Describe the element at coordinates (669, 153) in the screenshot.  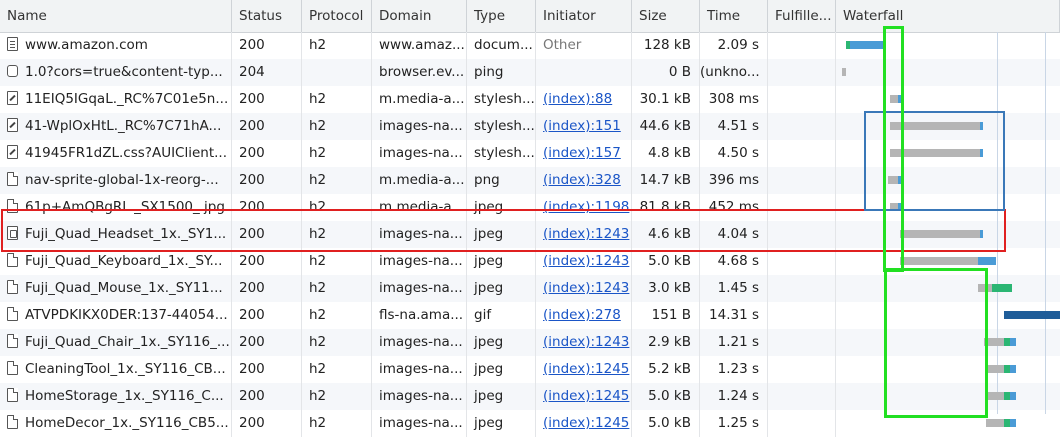
I see `size-text: 4.8 kB` at that location.